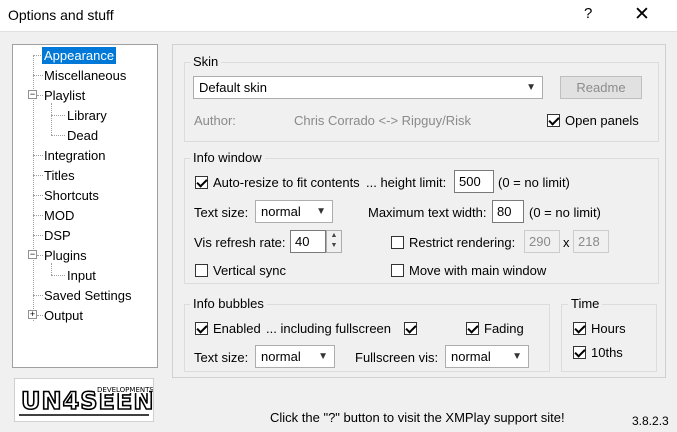 This screenshot has width=677, height=432. Describe the element at coordinates (221, 357) in the screenshot. I see `bubbles-text-size-label: Text size:` at that location.